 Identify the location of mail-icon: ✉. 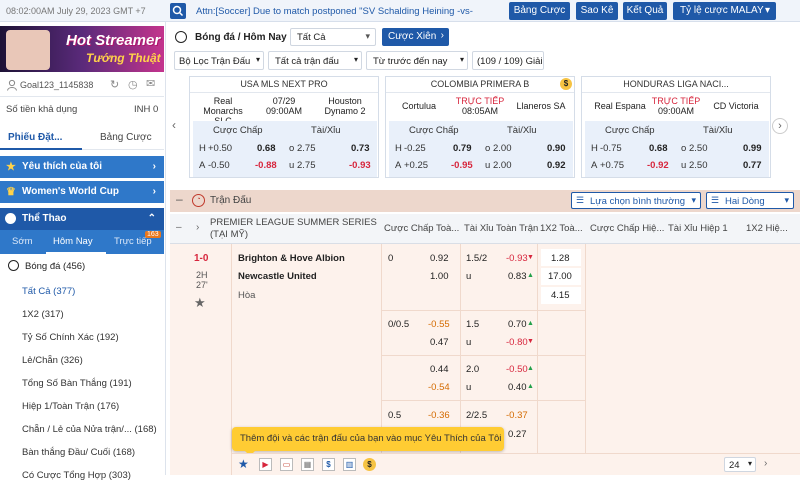
(150, 83).